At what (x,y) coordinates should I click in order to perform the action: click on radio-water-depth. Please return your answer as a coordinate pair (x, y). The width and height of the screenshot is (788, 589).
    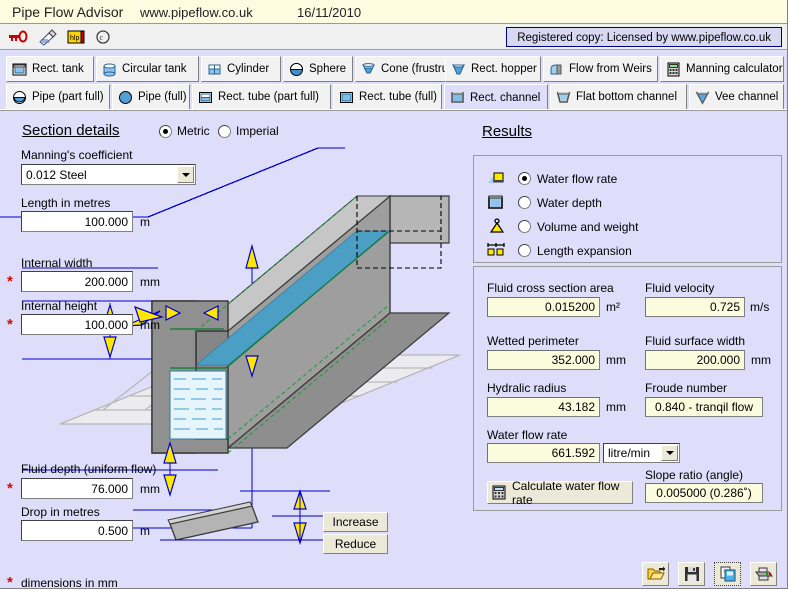
    Looking at the image, I should click on (524, 202).